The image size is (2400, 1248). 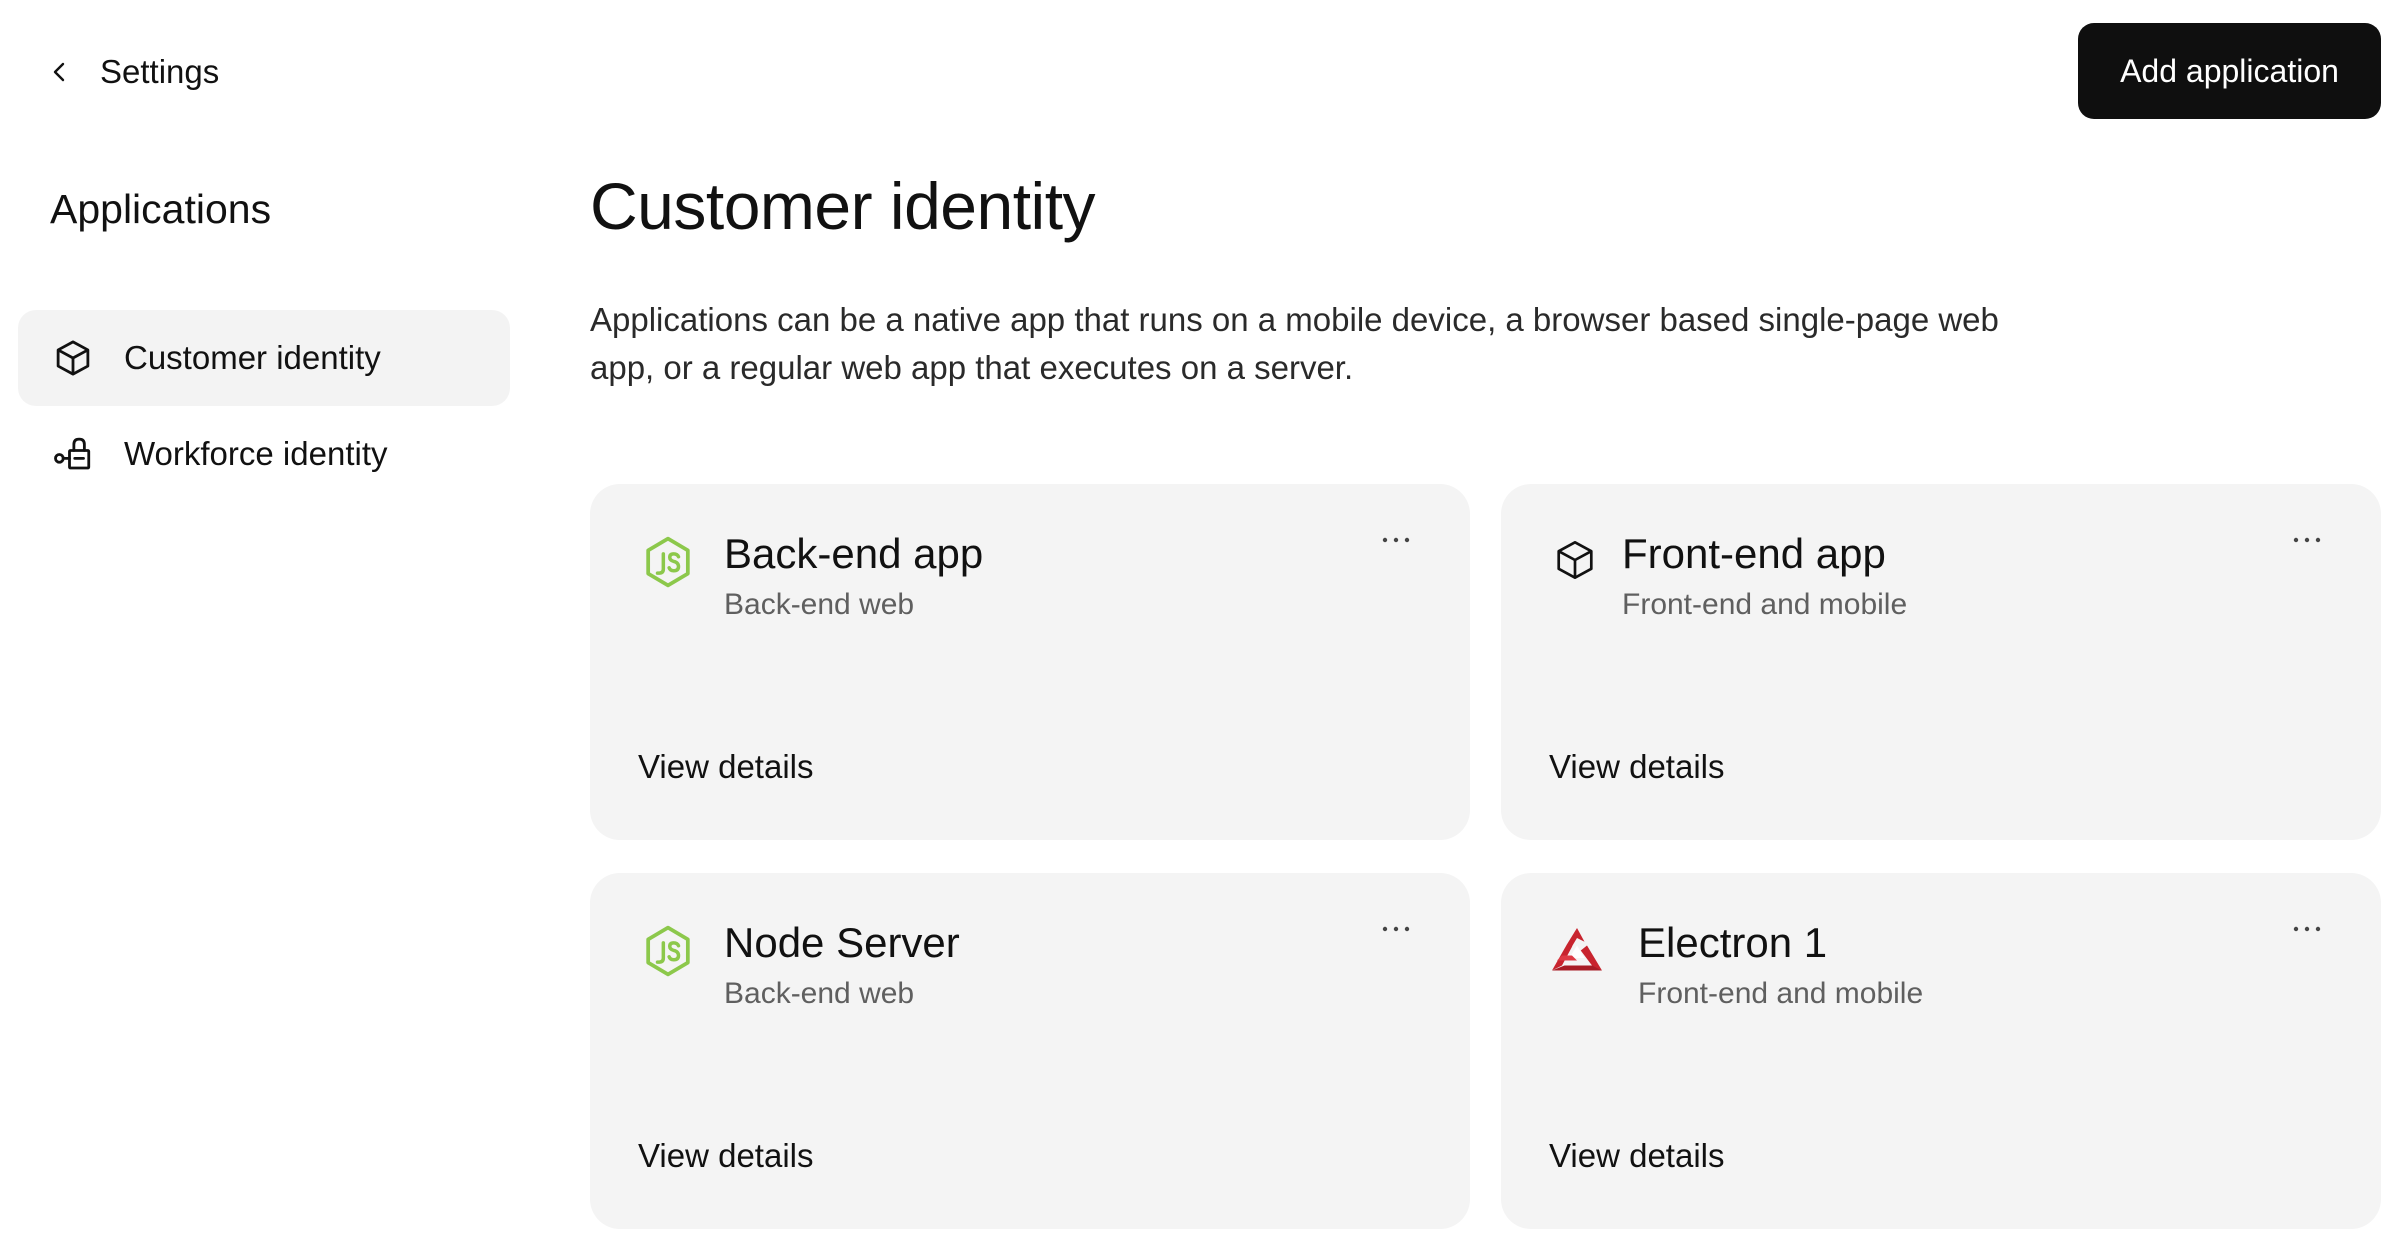 What do you see at coordinates (842, 942) in the screenshot?
I see `application-name: Node Server` at bounding box center [842, 942].